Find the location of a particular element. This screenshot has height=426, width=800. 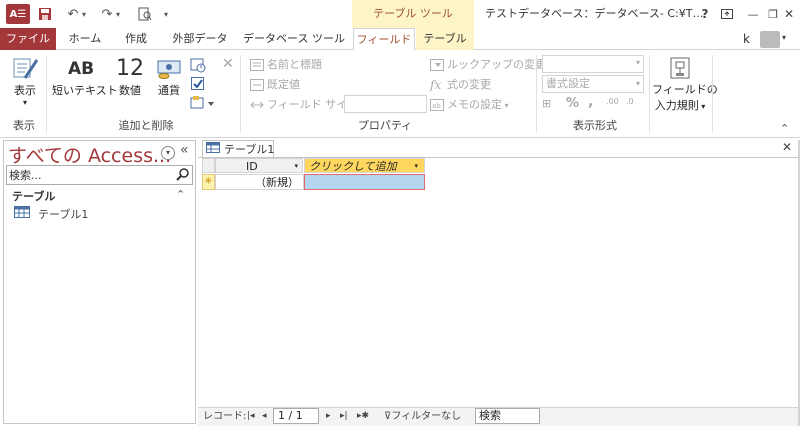

number-label: 数値 is located at coordinates (130, 90).